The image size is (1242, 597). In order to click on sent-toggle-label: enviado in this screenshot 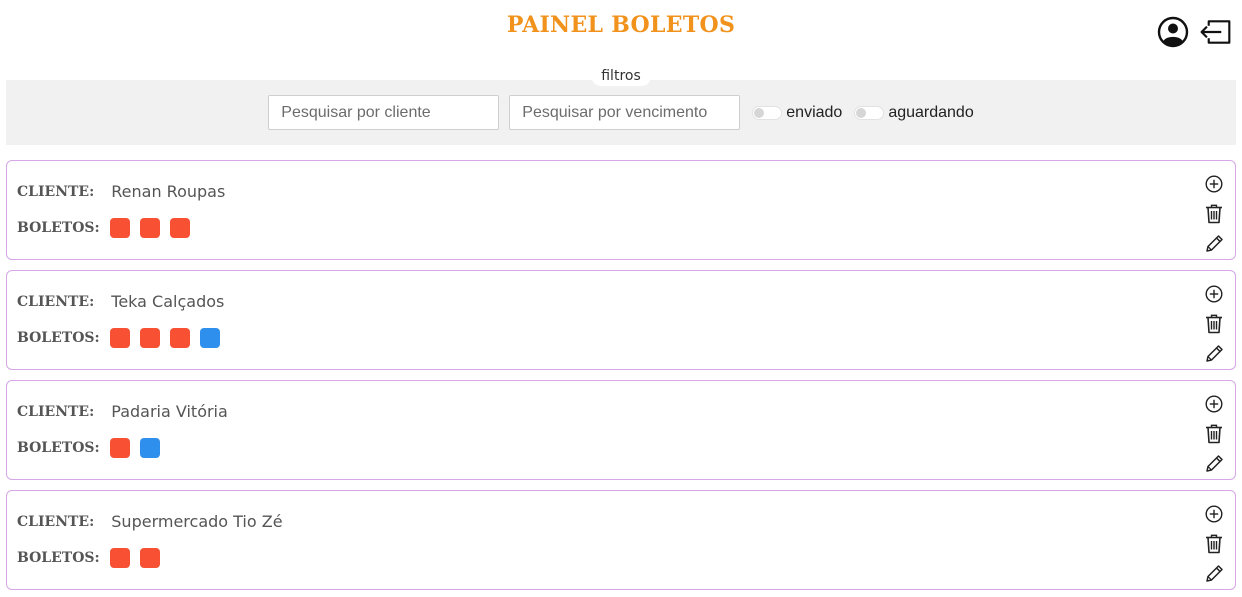, I will do `click(814, 112)`.